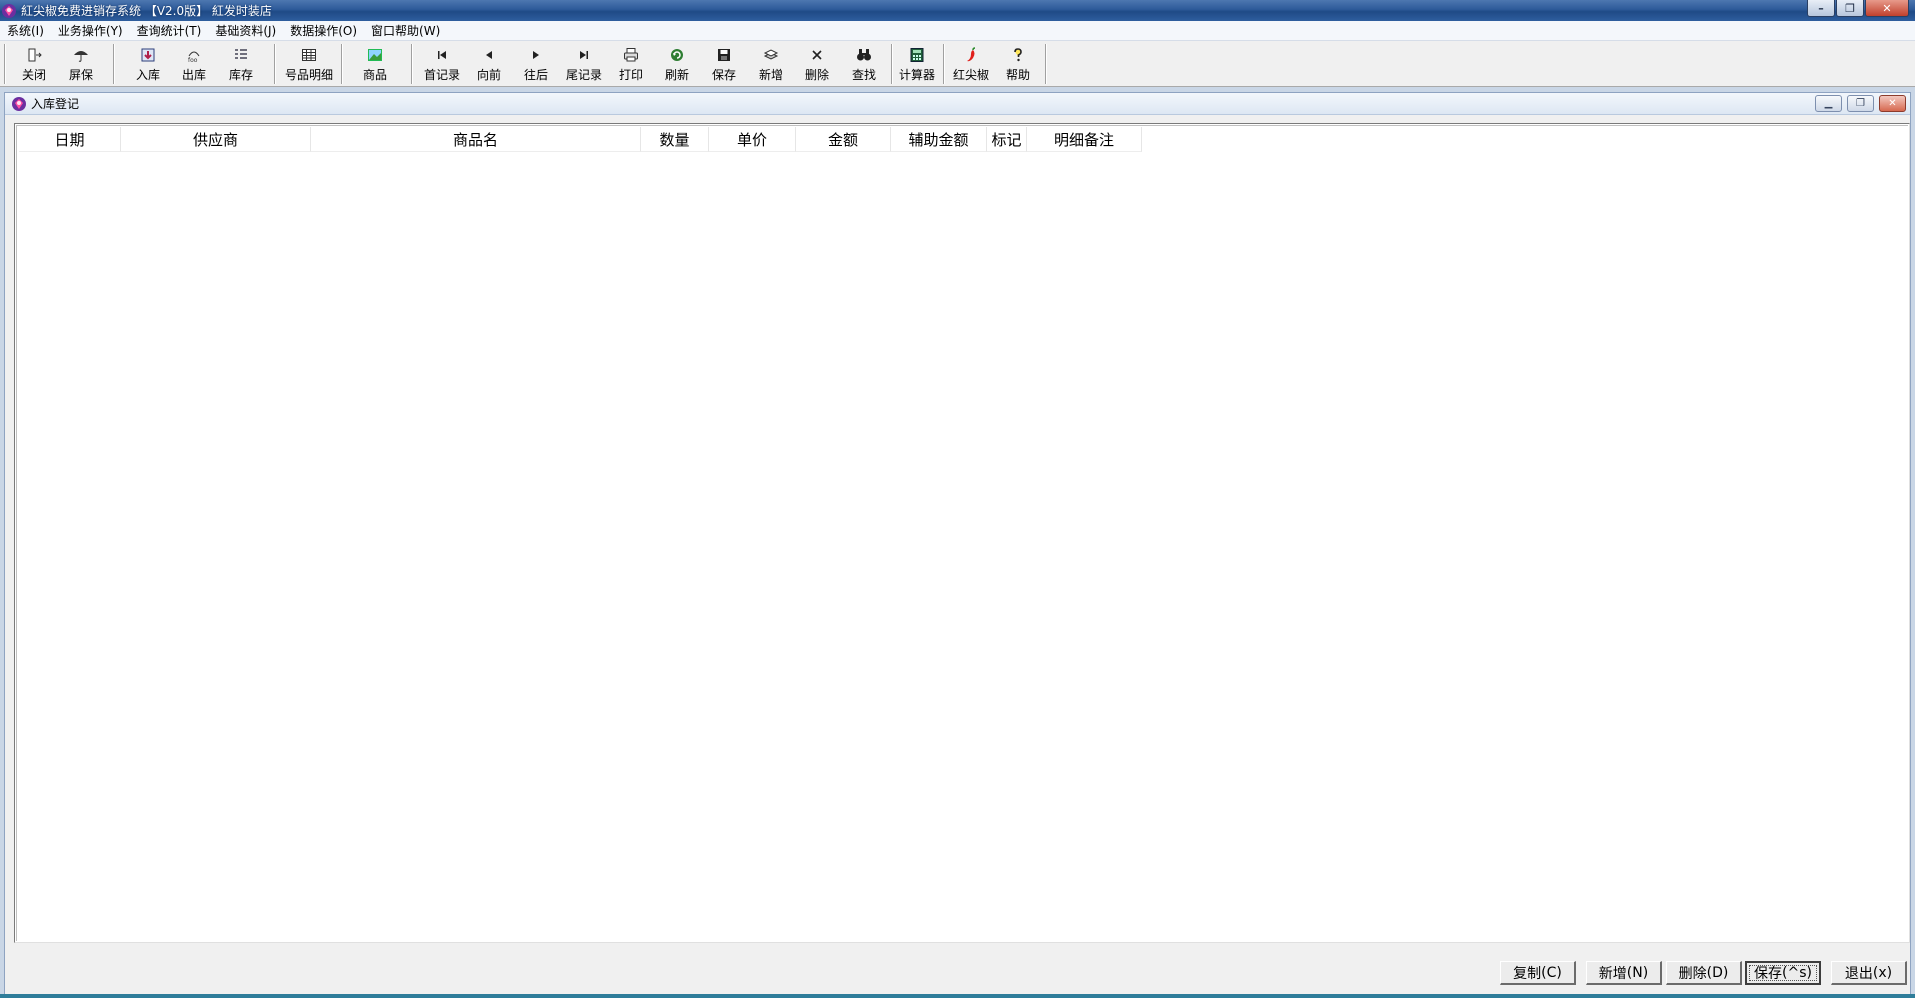 The height and width of the screenshot is (998, 1915). What do you see at coordinates (957, 104) in the screenshot?
I see `child-title-bar: 入库登记 ▁ ❐ ✕` at bounding box center [957, 104].